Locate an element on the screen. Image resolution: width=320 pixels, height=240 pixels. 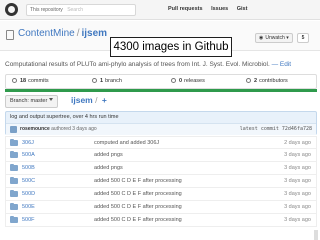
commits-label: commits is located at coordinates (38, 81).